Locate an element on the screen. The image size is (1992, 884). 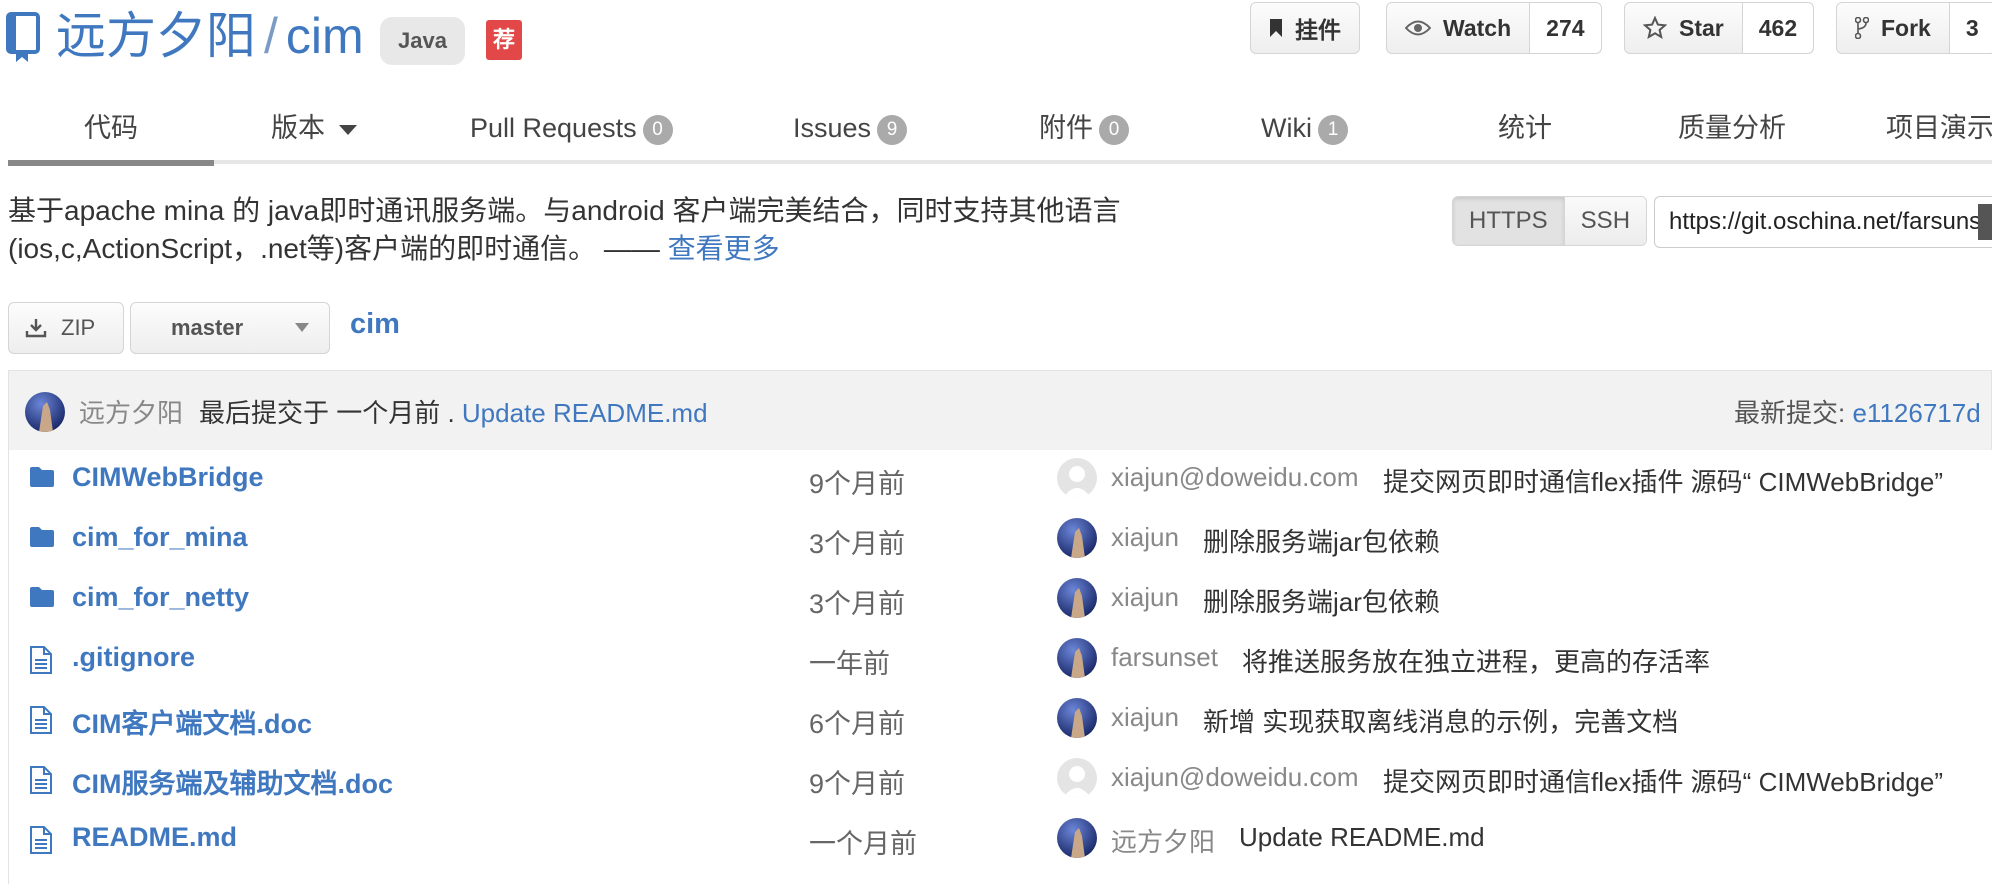
watch-button: Watch 274 is located at coordinates (1494, 28).